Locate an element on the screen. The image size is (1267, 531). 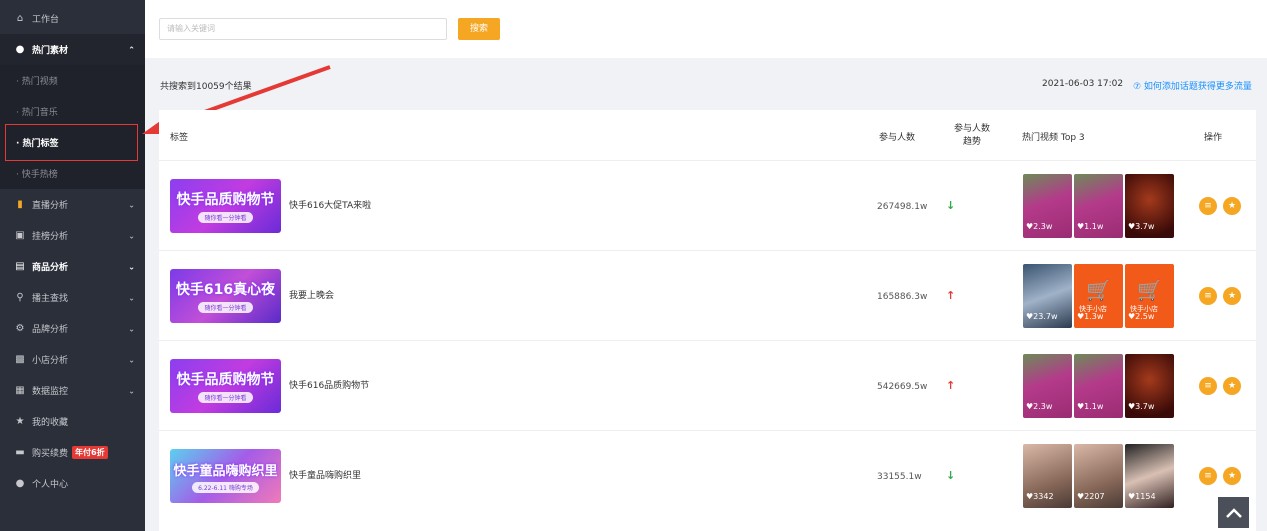
tag-name: 我要上晚会 is located at coordinates (311, 294).